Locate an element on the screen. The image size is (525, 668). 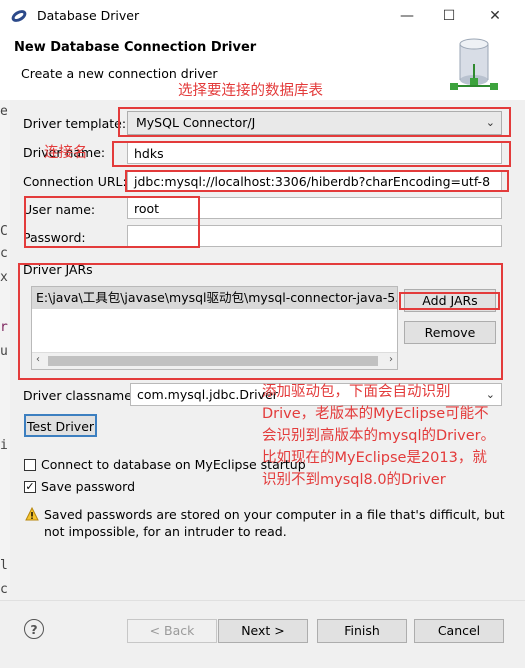
finish-button: Finish is located at coordinates (362, 631).